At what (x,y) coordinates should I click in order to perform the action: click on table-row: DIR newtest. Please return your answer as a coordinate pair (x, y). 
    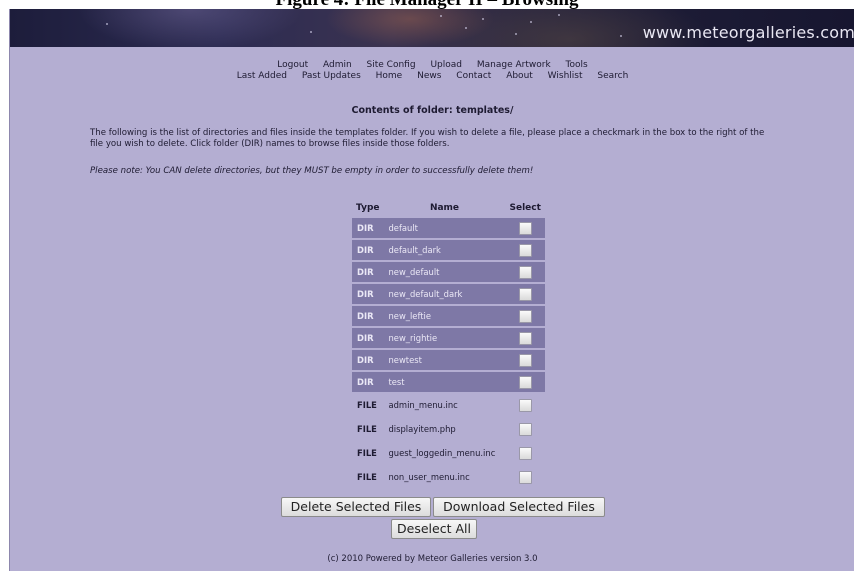
    Looking at the image, I should click on (448, 360).